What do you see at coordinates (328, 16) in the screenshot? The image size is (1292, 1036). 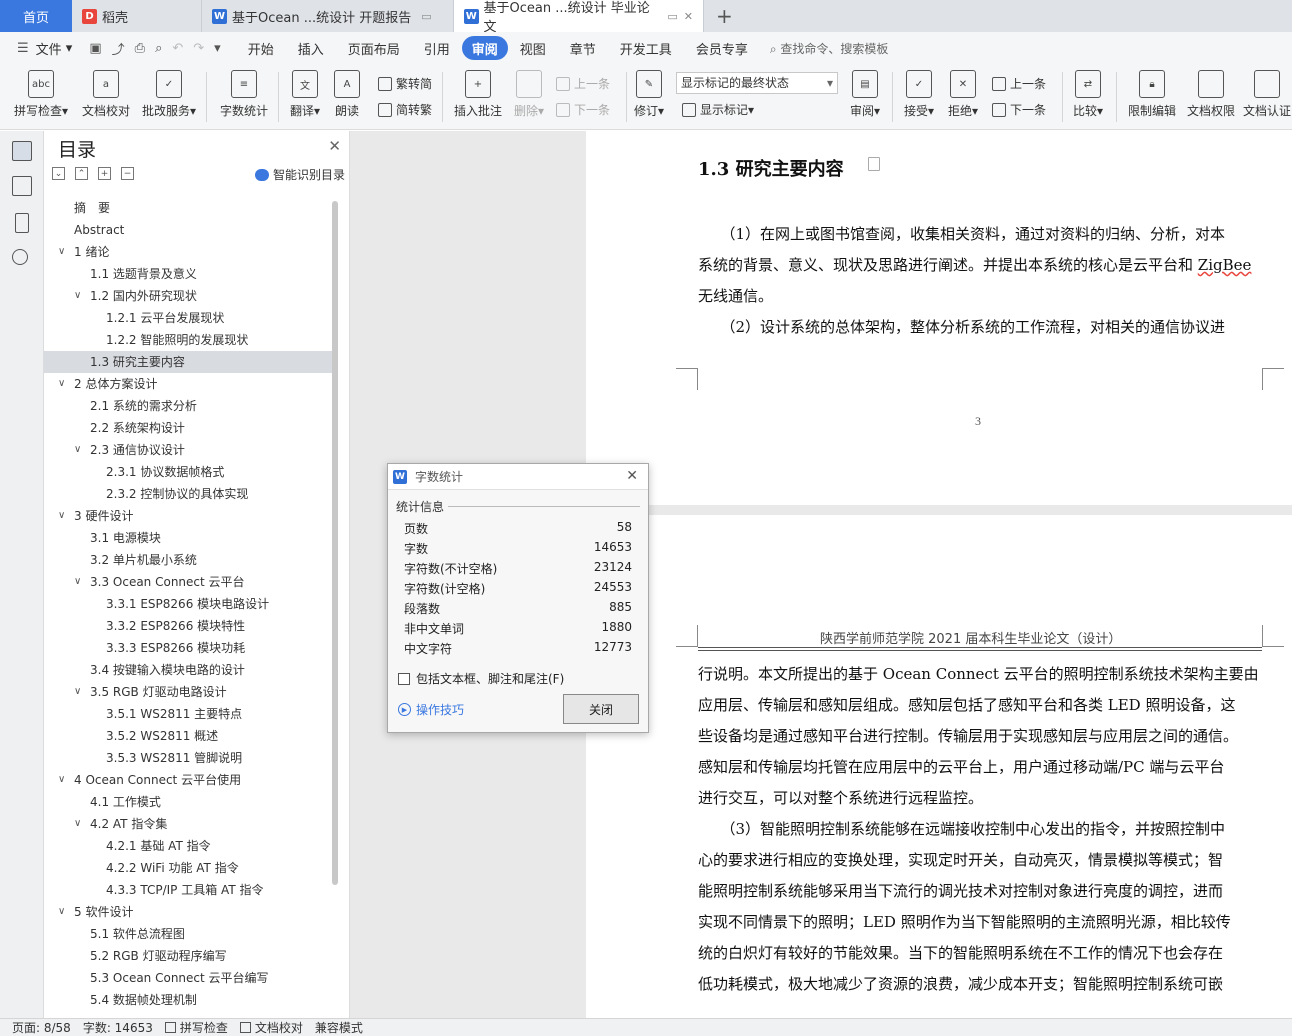 I see `tab-proposal-doc: W 基于Ocean ...统设计 开题报告 ▭` at bounding box center [328, 16].